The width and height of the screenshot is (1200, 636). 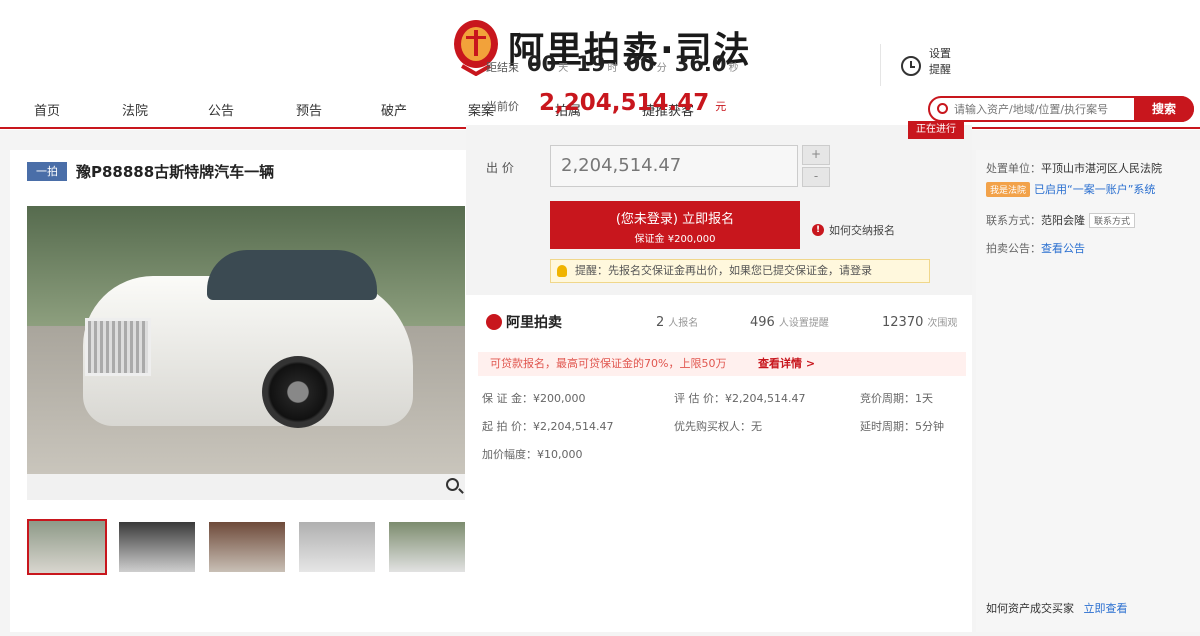 What do you see at coordinates (394, 109) in the screenshot?
I see `nav-item-bankruptcy: 破产` at bounding box center [394, 109].